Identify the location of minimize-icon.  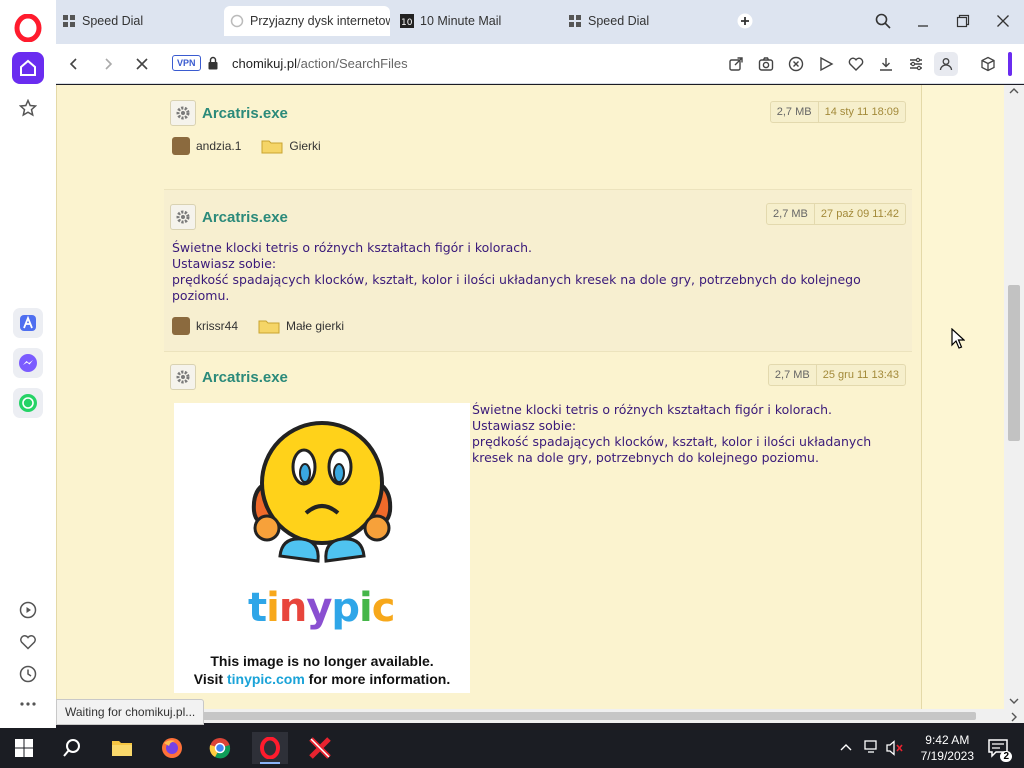
(923, 26).